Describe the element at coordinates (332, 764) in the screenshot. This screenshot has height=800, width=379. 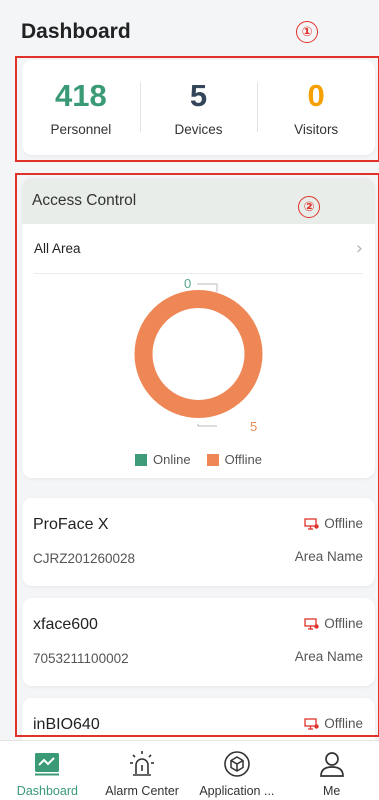
I see `person-icon` at that location.